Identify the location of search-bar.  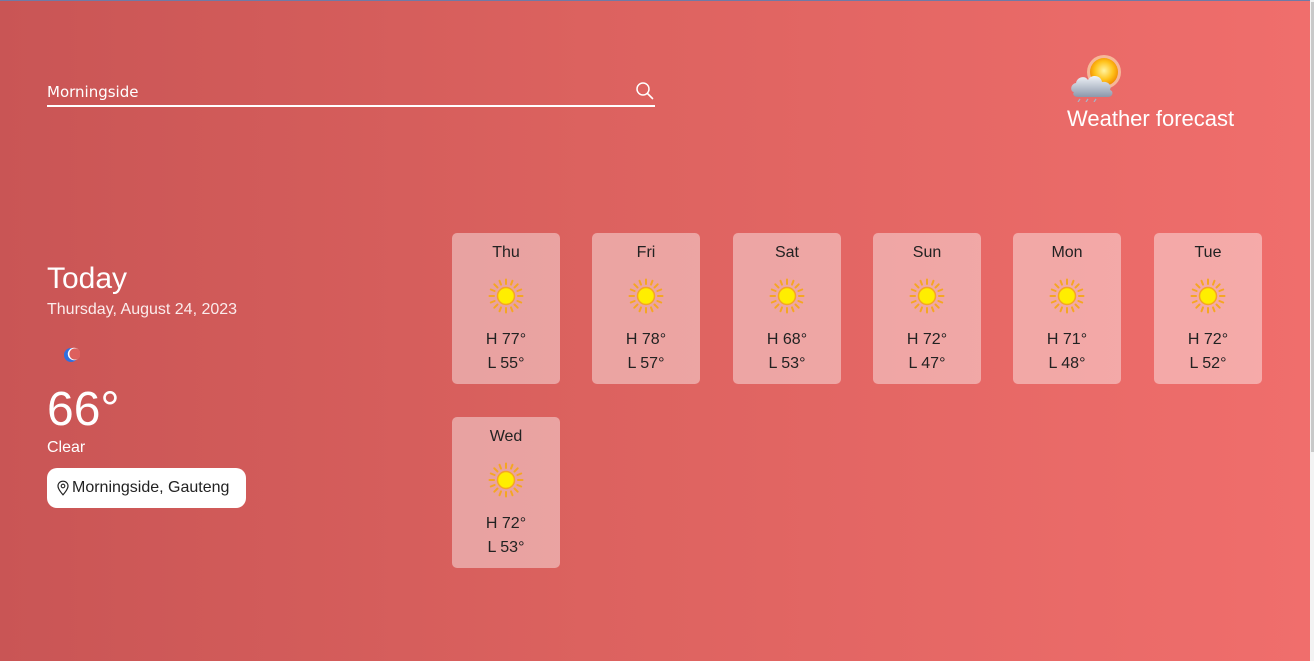
(351, 92).